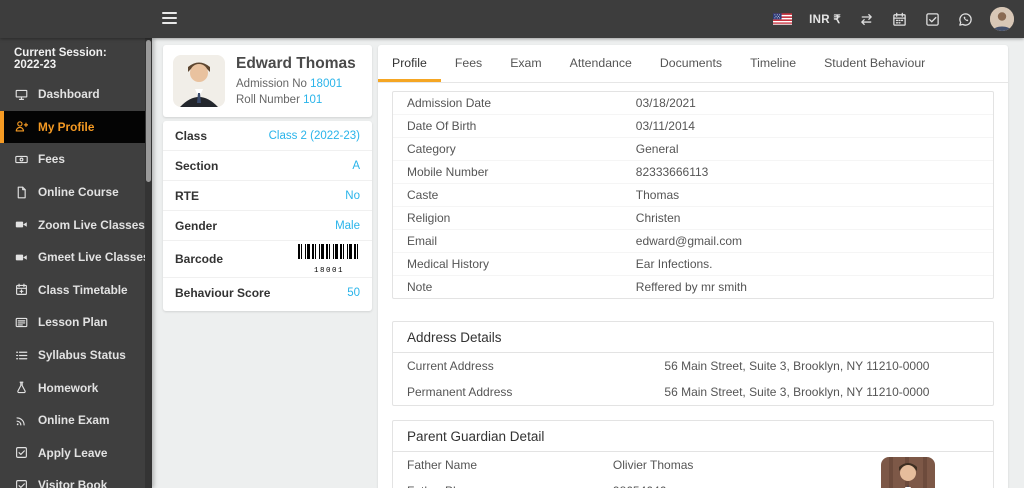  I want to click on task-icon, so click(932, 19).